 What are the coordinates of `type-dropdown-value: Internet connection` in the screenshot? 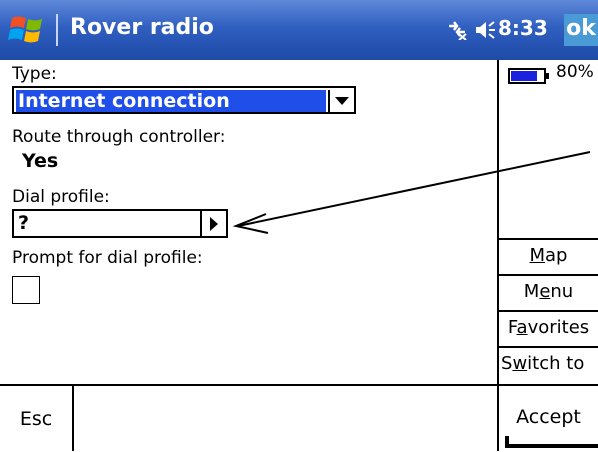 It's located at (171, 101).